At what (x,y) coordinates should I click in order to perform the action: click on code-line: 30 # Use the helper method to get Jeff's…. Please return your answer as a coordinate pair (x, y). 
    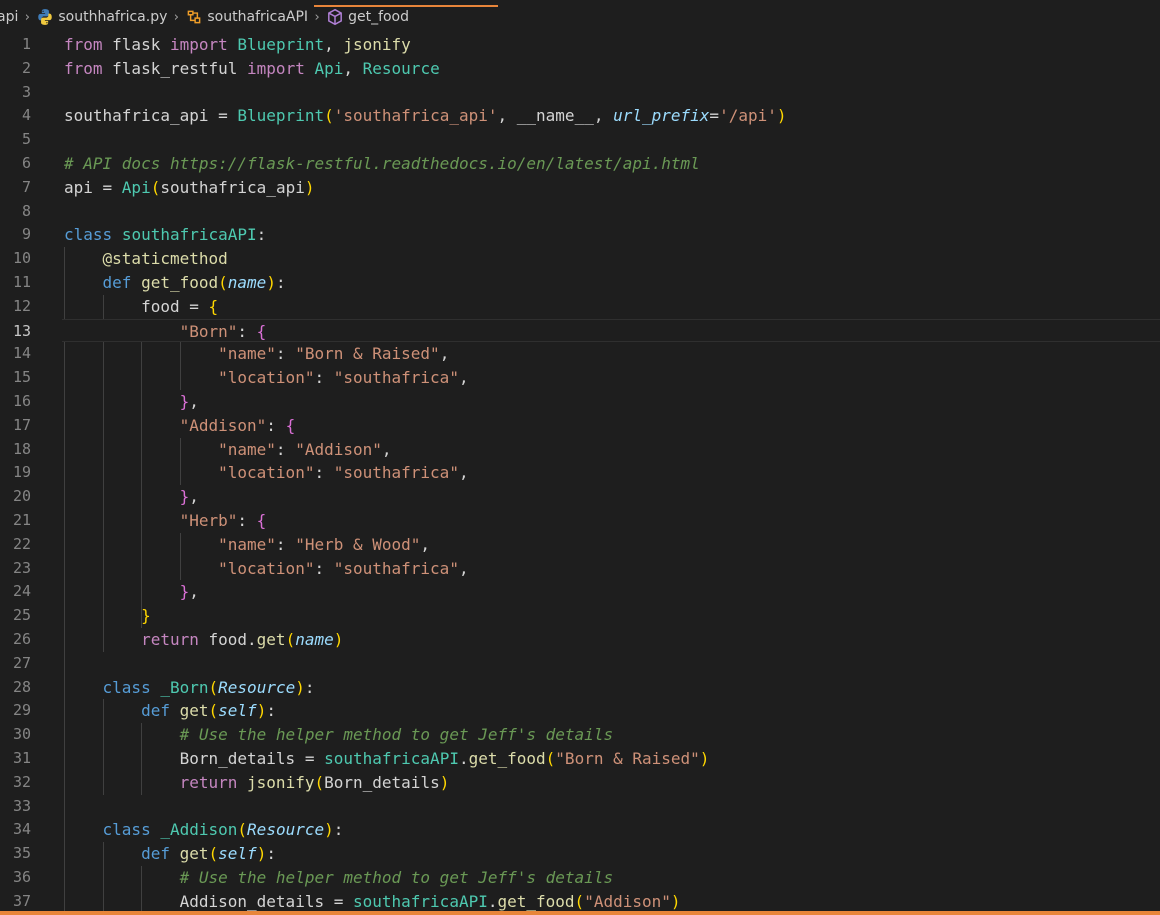
    Looking at the image, I should click on (580, 735).